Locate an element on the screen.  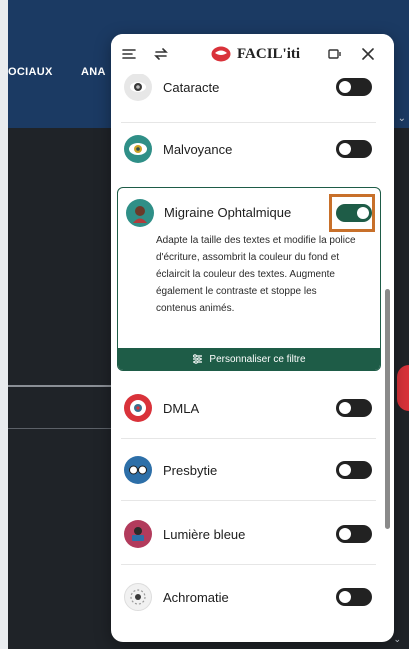
panel-toolbar: FACIL'iti is located at coordinates (252, 54).